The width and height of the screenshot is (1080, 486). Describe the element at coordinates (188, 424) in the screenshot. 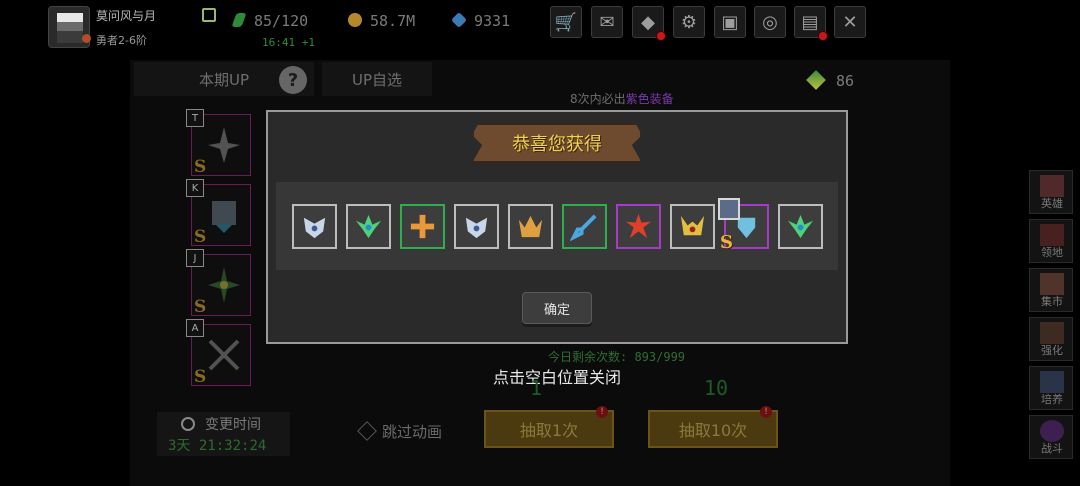

I see `clock-icon` at that location.